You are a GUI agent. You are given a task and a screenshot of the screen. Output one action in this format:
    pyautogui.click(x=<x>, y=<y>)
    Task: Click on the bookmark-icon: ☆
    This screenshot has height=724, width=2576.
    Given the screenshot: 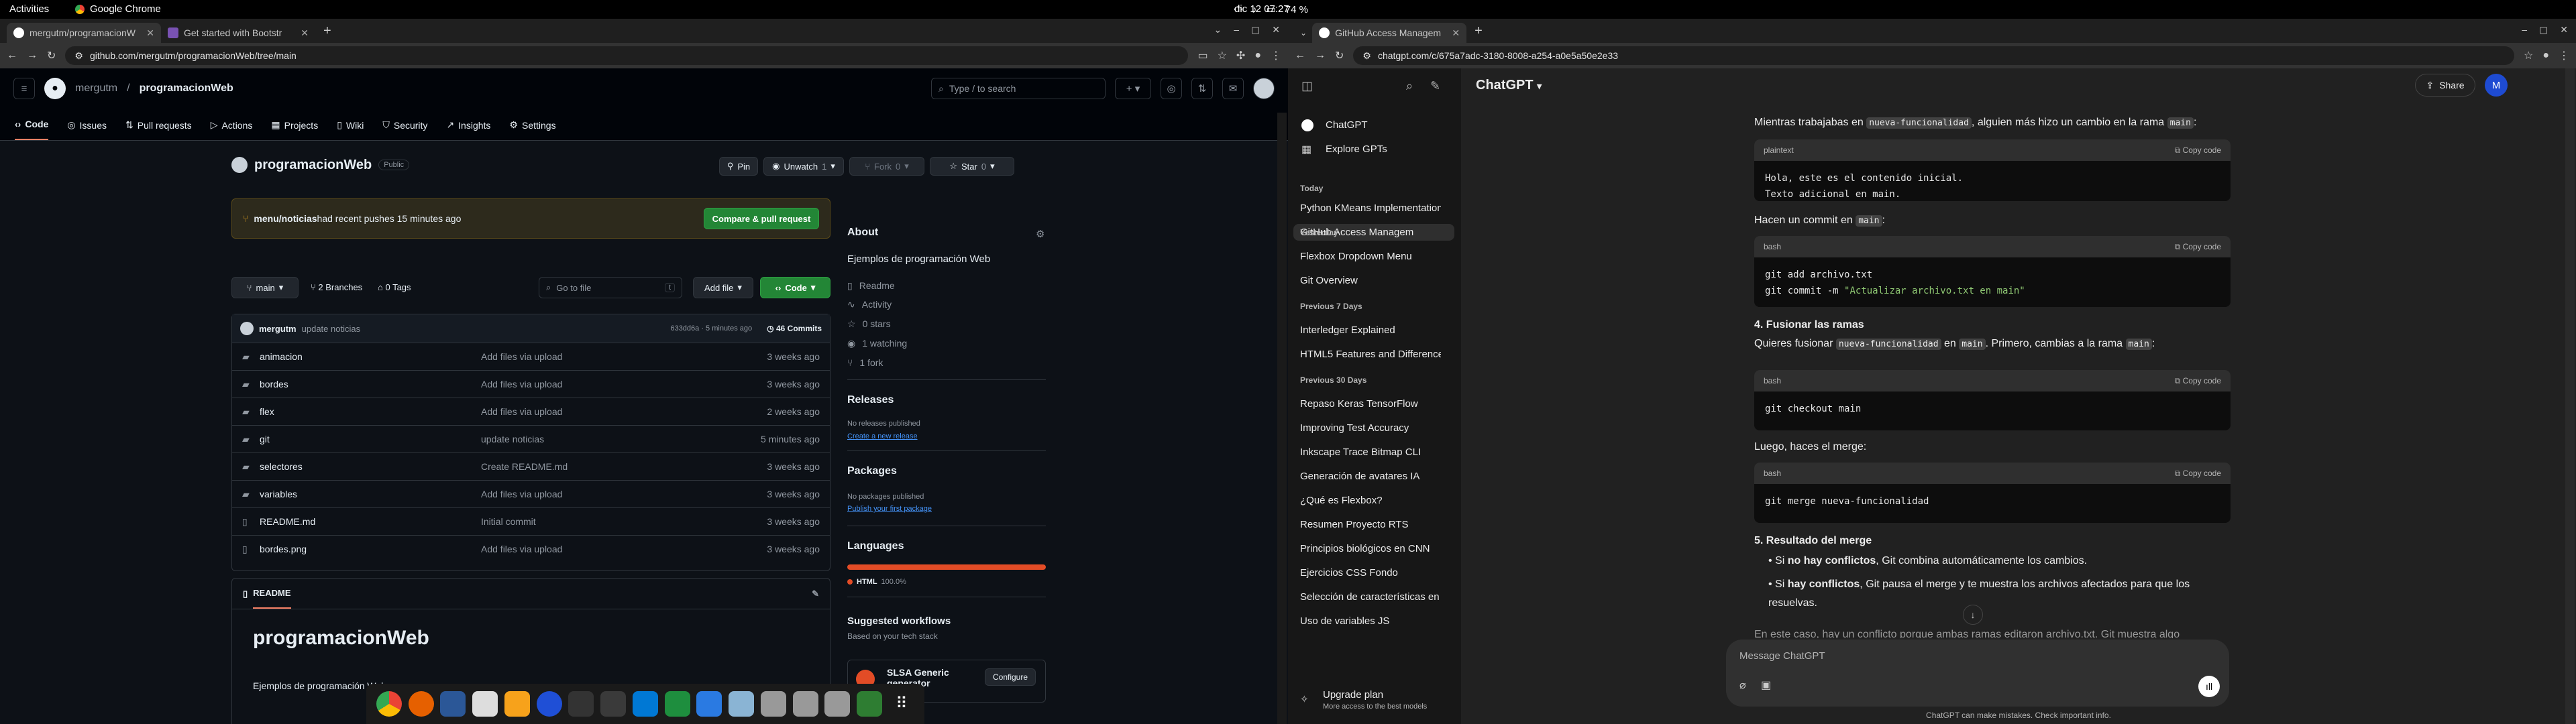 What is the action you would take?
    pyautogui.click(x=2528, y=55)
    